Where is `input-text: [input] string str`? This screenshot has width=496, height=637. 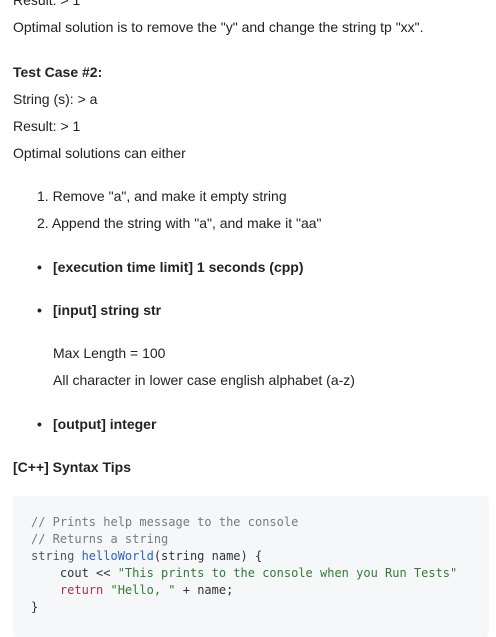 input-text: [input] string str is located at coordinates (107, 310).